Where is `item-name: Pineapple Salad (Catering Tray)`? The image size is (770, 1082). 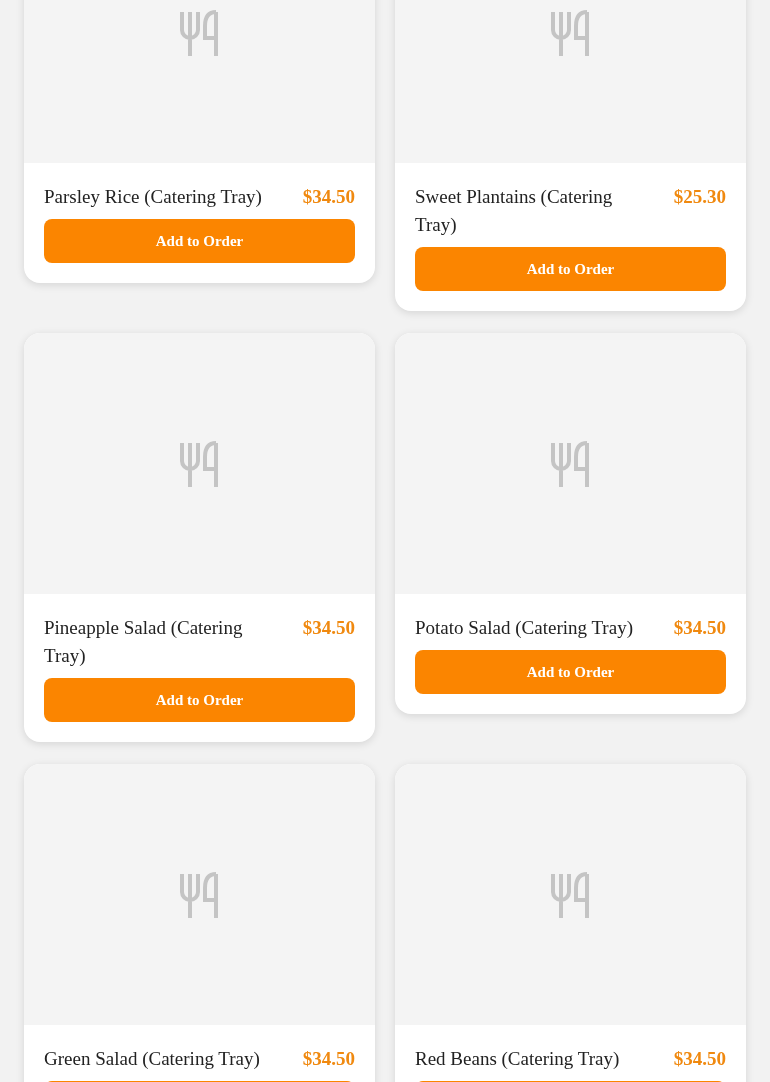
item-name: Pineapple Salad (Catering Tray) is located at coordinates (144, 642).